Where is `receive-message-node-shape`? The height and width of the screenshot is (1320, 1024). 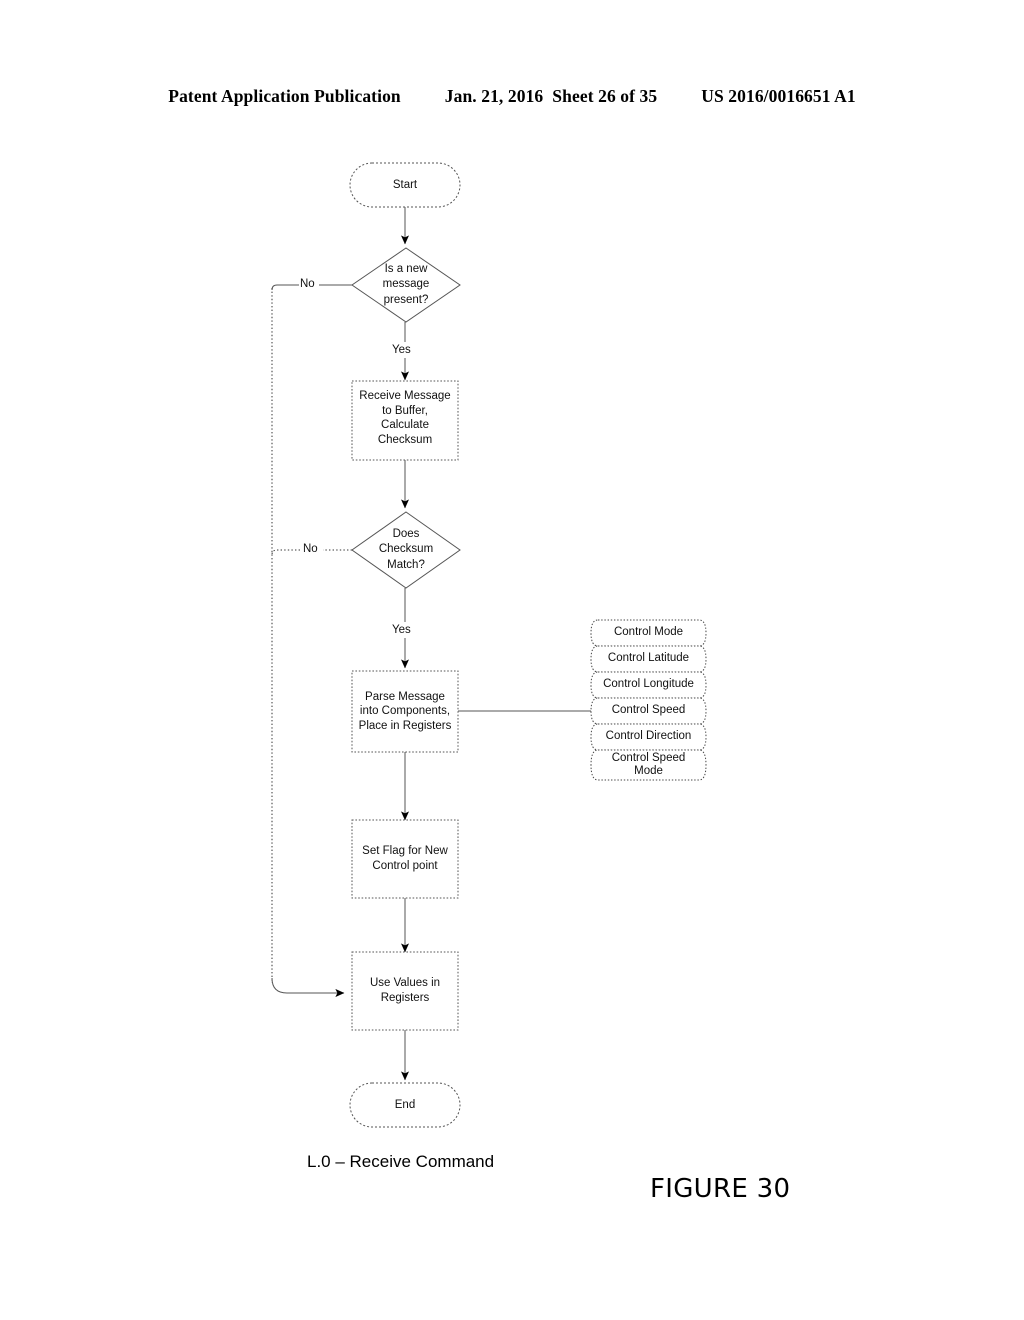 receive-message-node-shape is located at coordinates (405, 420).